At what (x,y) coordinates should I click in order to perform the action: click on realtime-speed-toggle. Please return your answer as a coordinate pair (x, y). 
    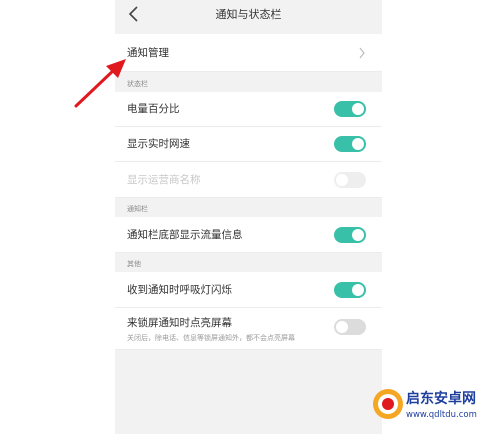
    Looking at the image, I should click on (350, 144).